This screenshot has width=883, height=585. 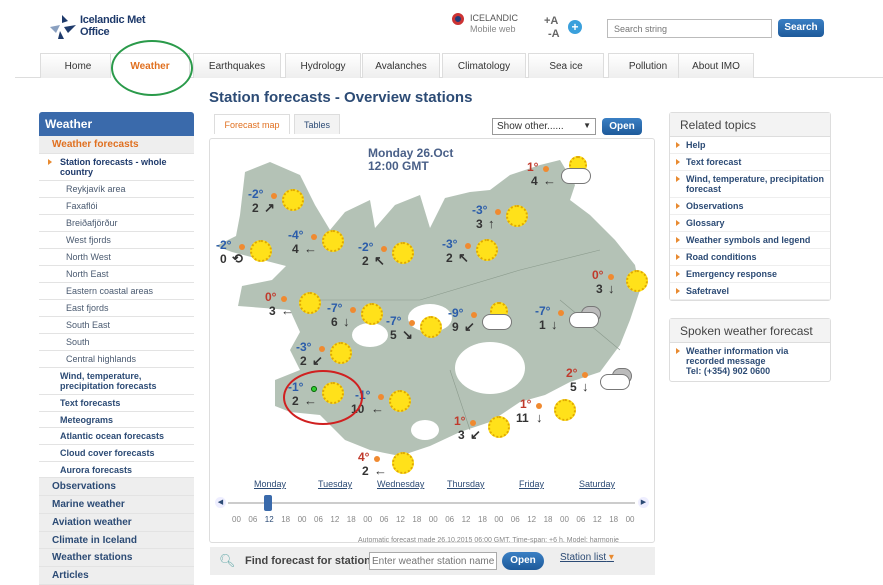 I want to click on sidebar-region: East fjords, so click(x=116, y=308).